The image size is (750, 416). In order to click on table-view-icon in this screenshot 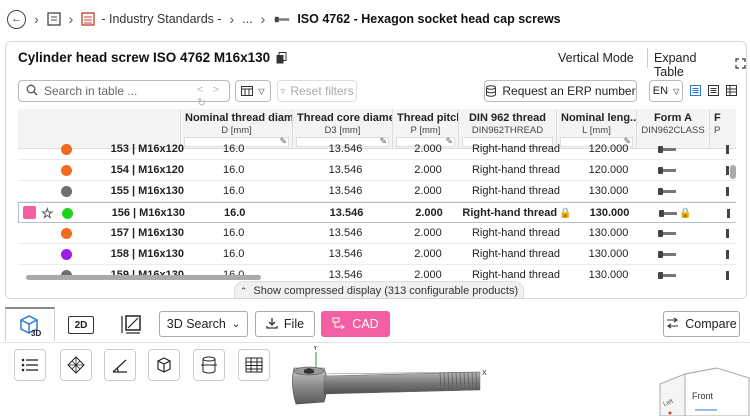, I will do `click(731, 92)`.